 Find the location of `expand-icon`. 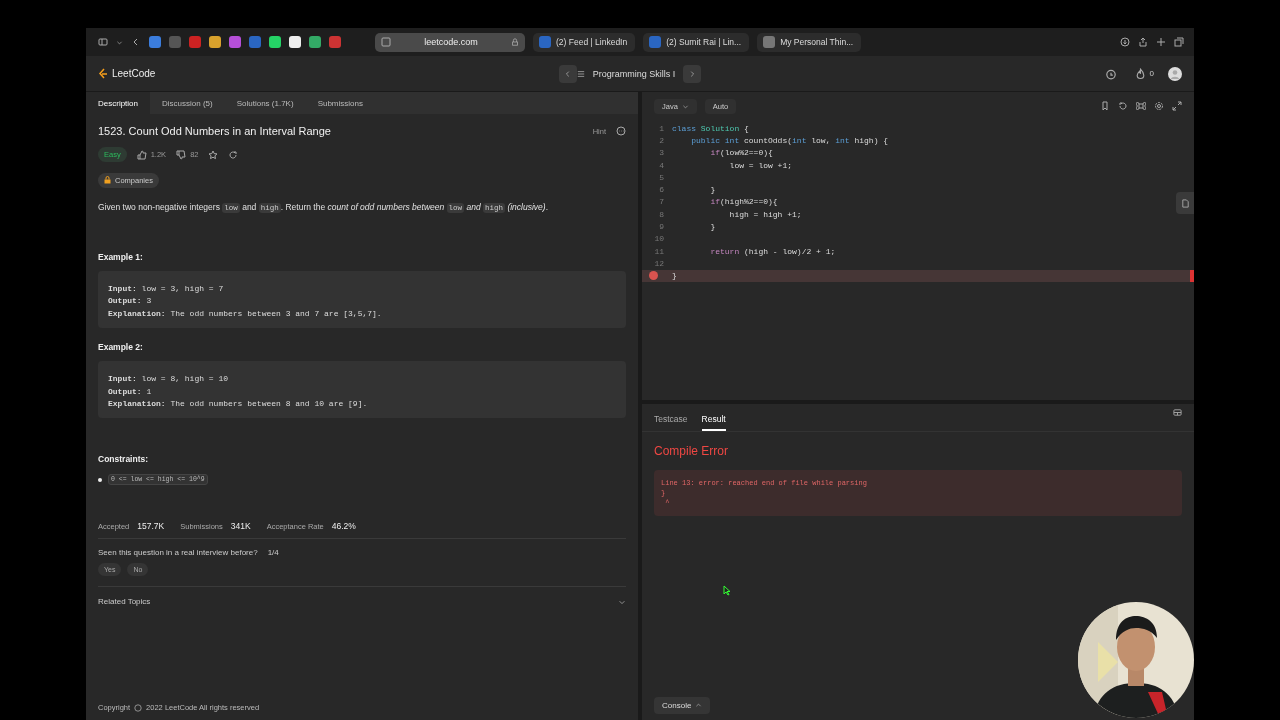

expand-icon is located at coordinates (1177, 106).